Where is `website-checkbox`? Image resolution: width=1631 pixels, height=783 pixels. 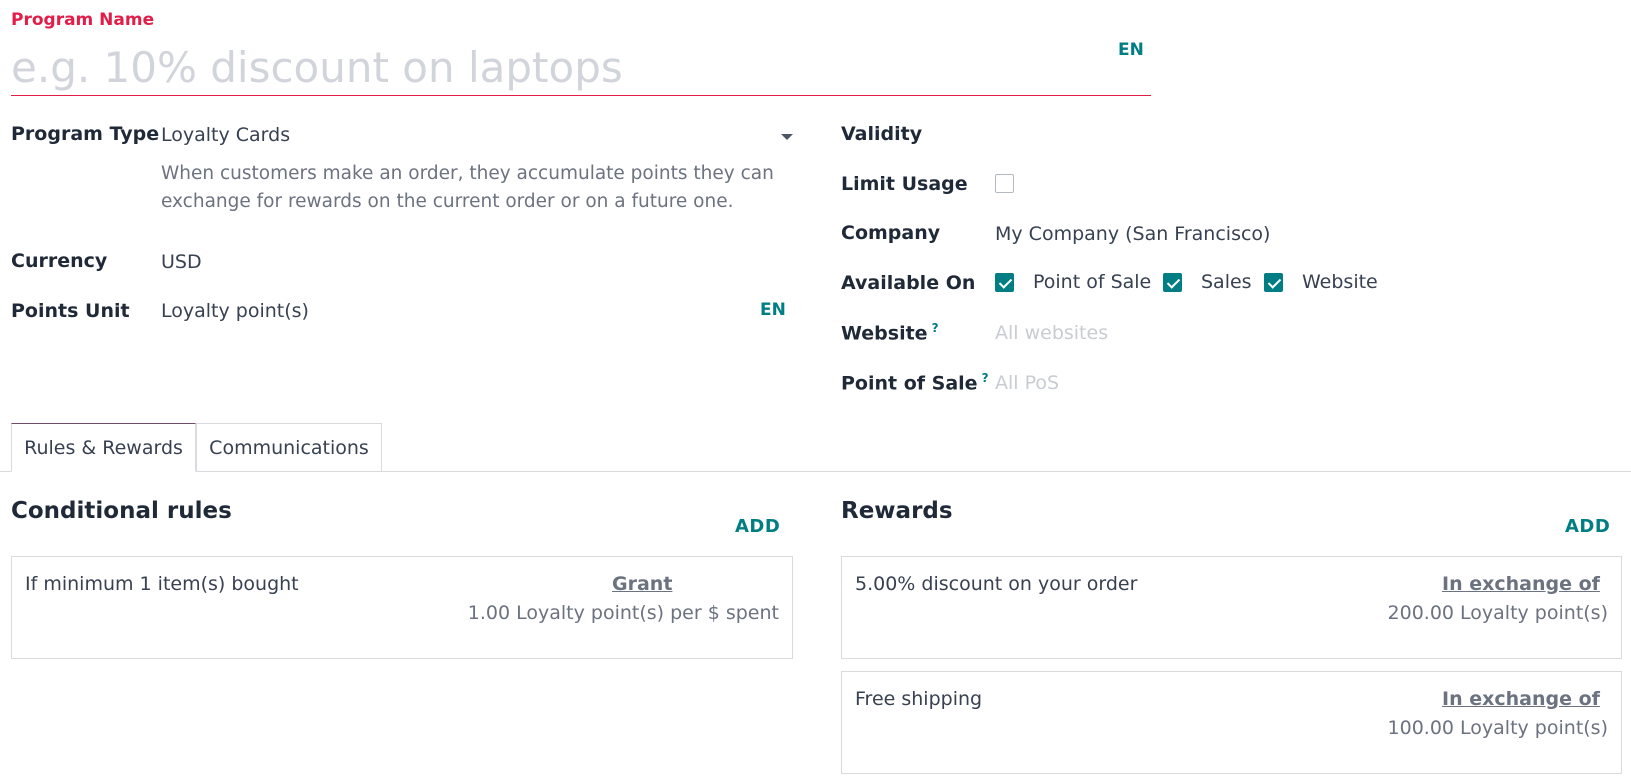
website-checkbox is located at coordinates (1273, 282).